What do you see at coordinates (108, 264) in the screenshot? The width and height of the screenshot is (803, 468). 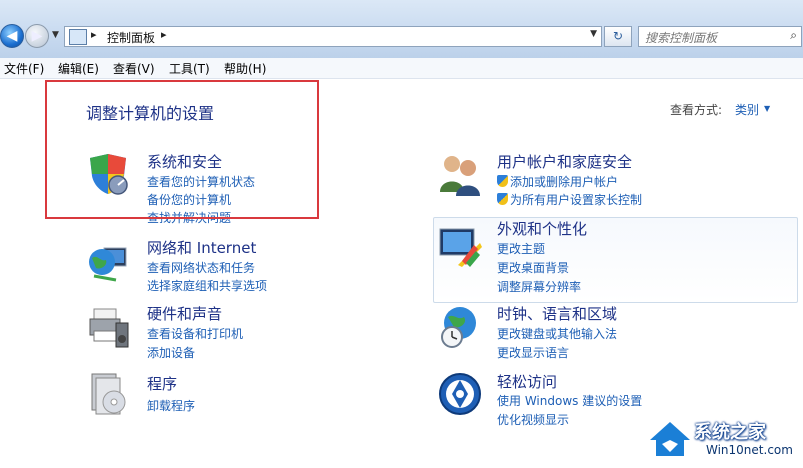 I see `network-globe-icon` at bounding box center [108, 264].